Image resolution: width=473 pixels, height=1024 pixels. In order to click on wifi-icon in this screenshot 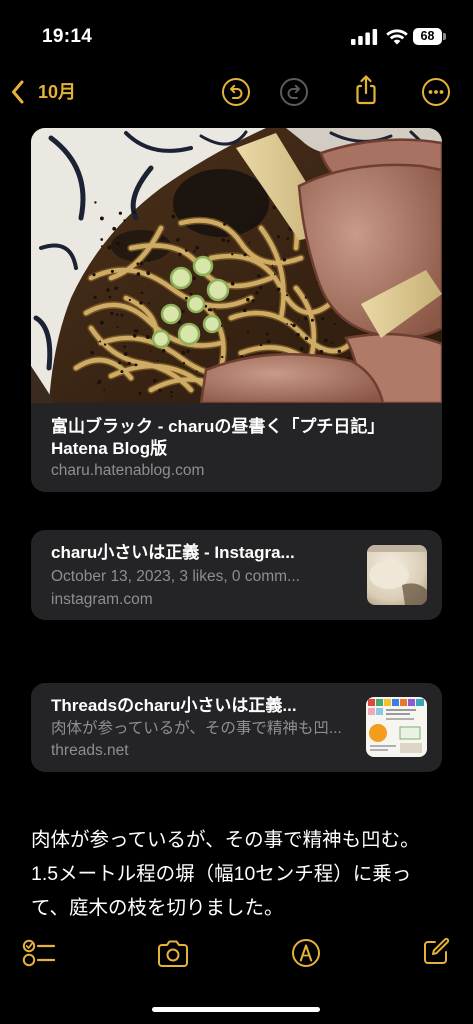, I will do `click(397, 37)`.